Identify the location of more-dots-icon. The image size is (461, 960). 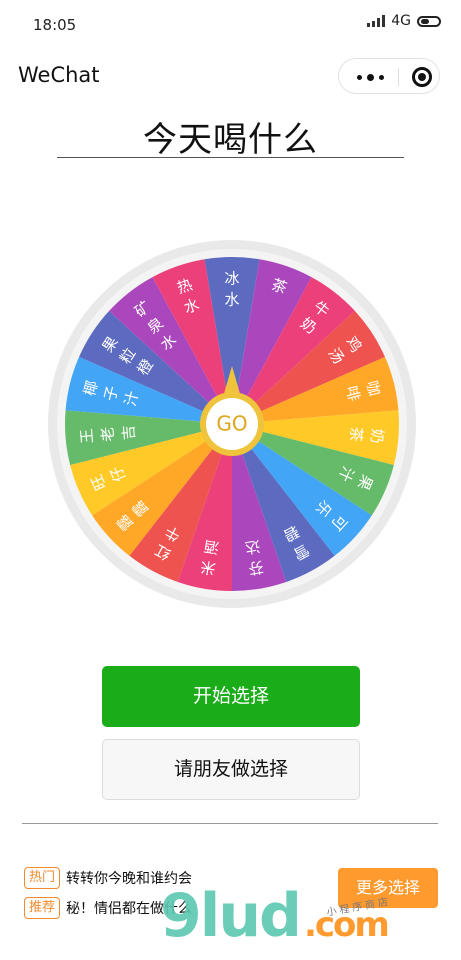
(370, 77).